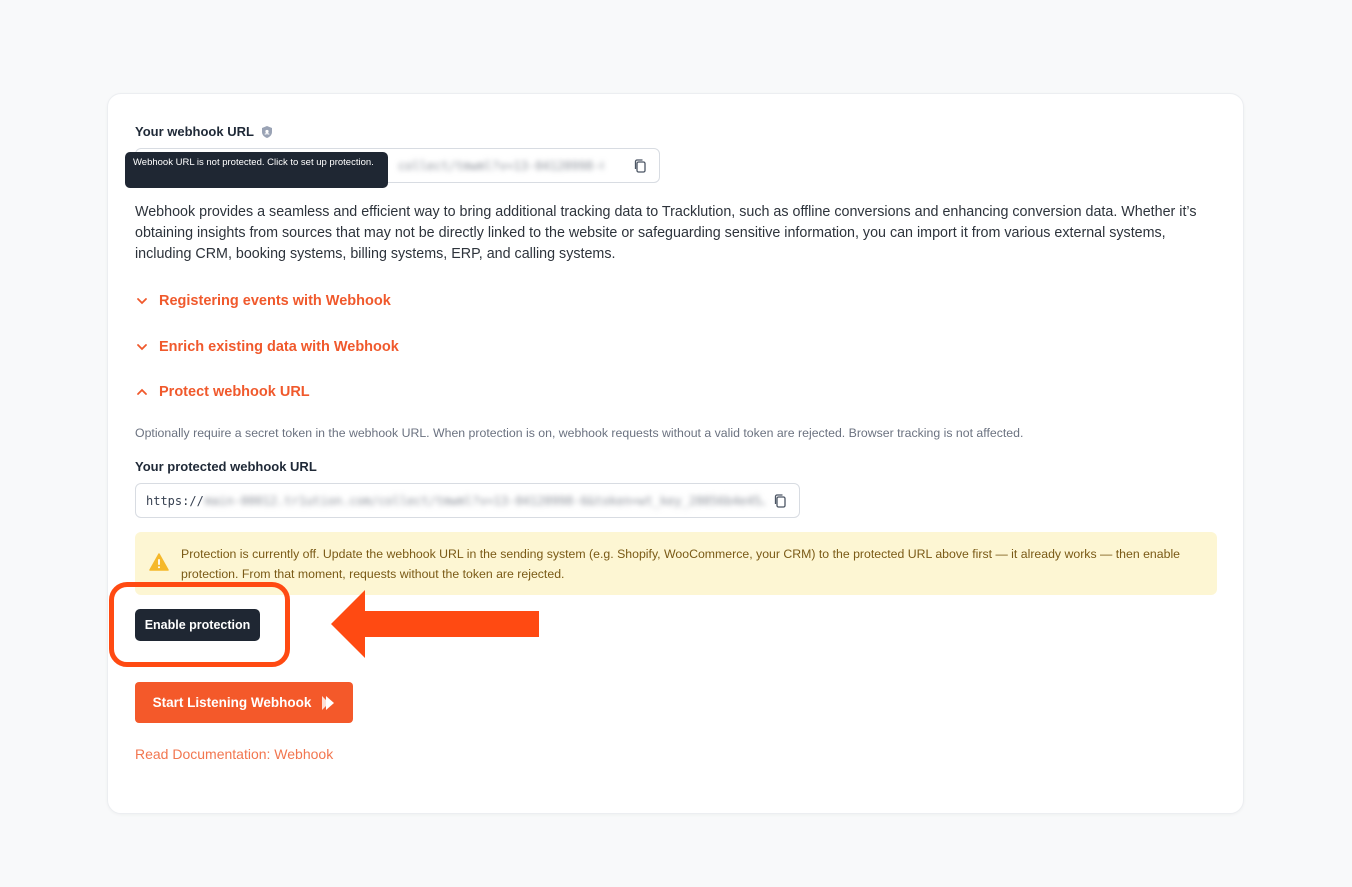 The height and width of the screenshot is (887, 1352). What do you see at coordinates (175, 500) in the screenshot?
I see `protected-url-prefix: https://` at bounding box center [175, 500].